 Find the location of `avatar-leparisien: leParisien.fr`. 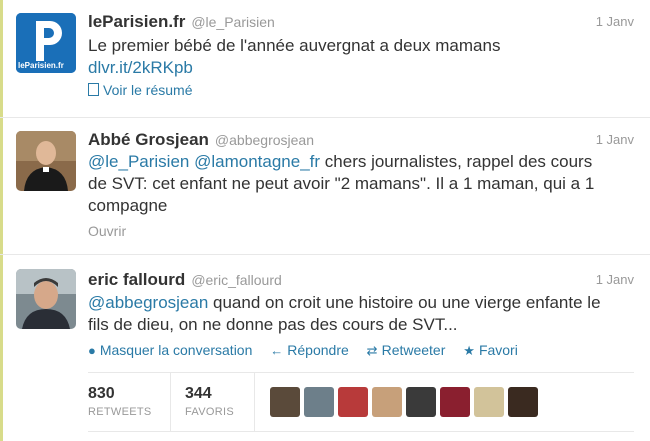

avatar-leparisien: leParisien.fr is located at coordinates (46, 43).